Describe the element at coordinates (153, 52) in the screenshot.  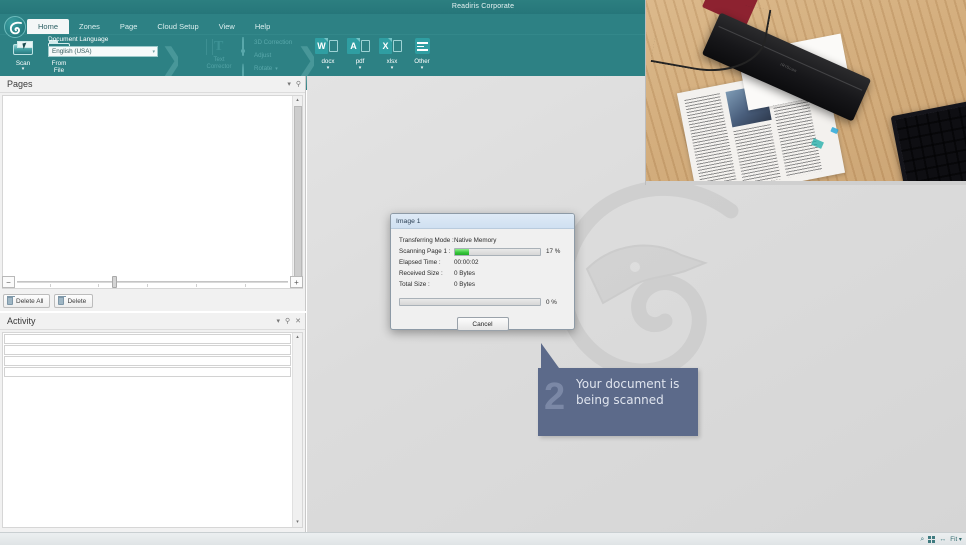
I see `chevron-down-icon: ▾` at that location.